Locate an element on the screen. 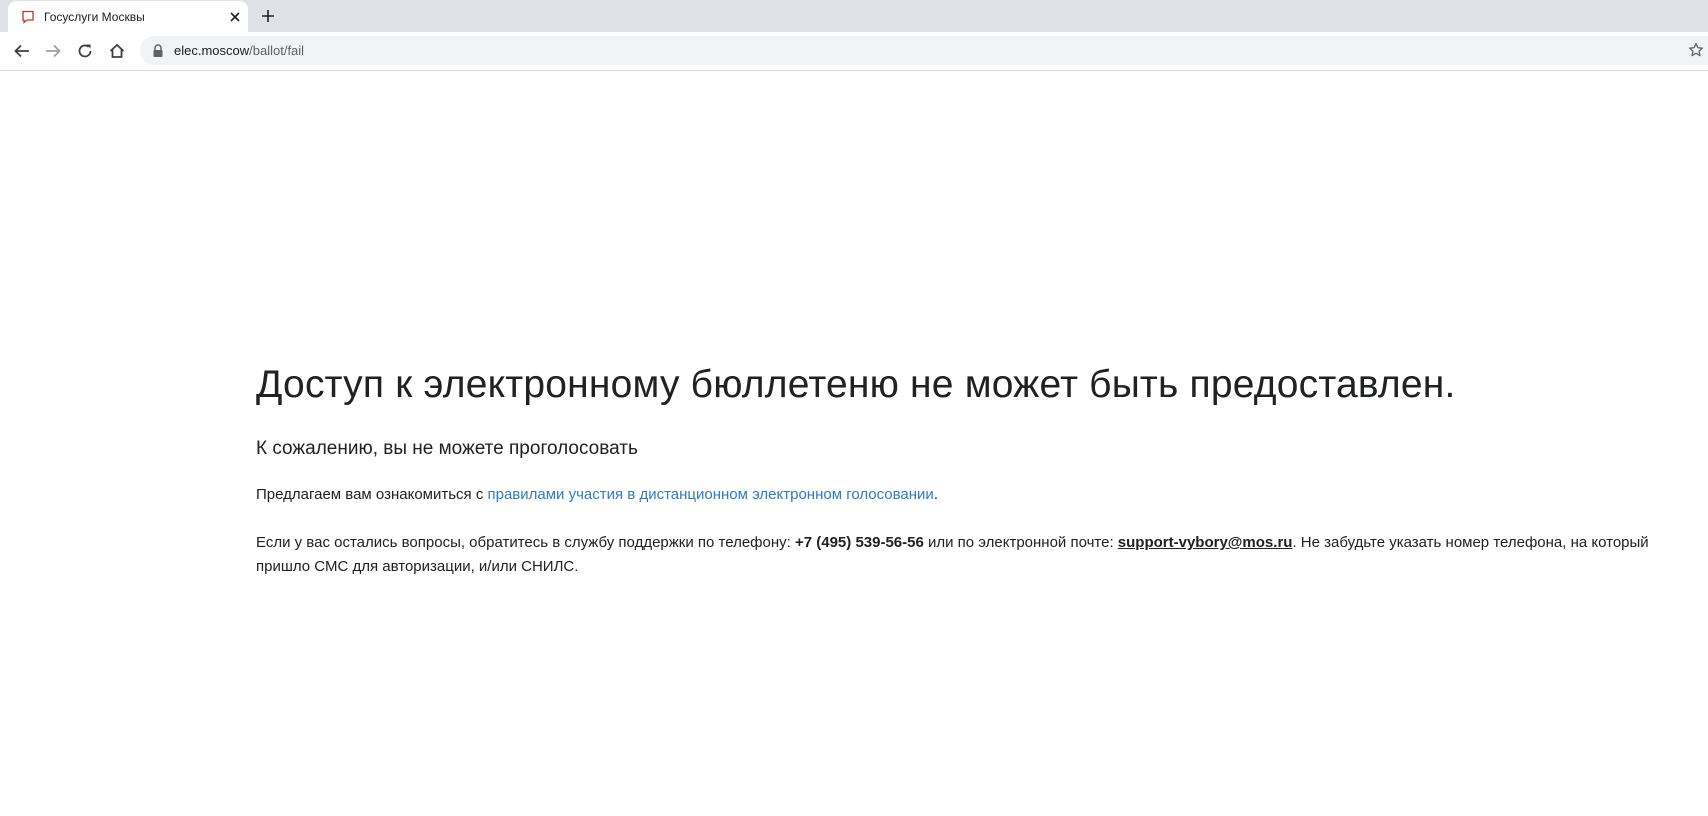 Image resolution: width=1708 pixels, height=816 pixels. gosuslugi-favicon-icon is located at coordinates (28, 17).